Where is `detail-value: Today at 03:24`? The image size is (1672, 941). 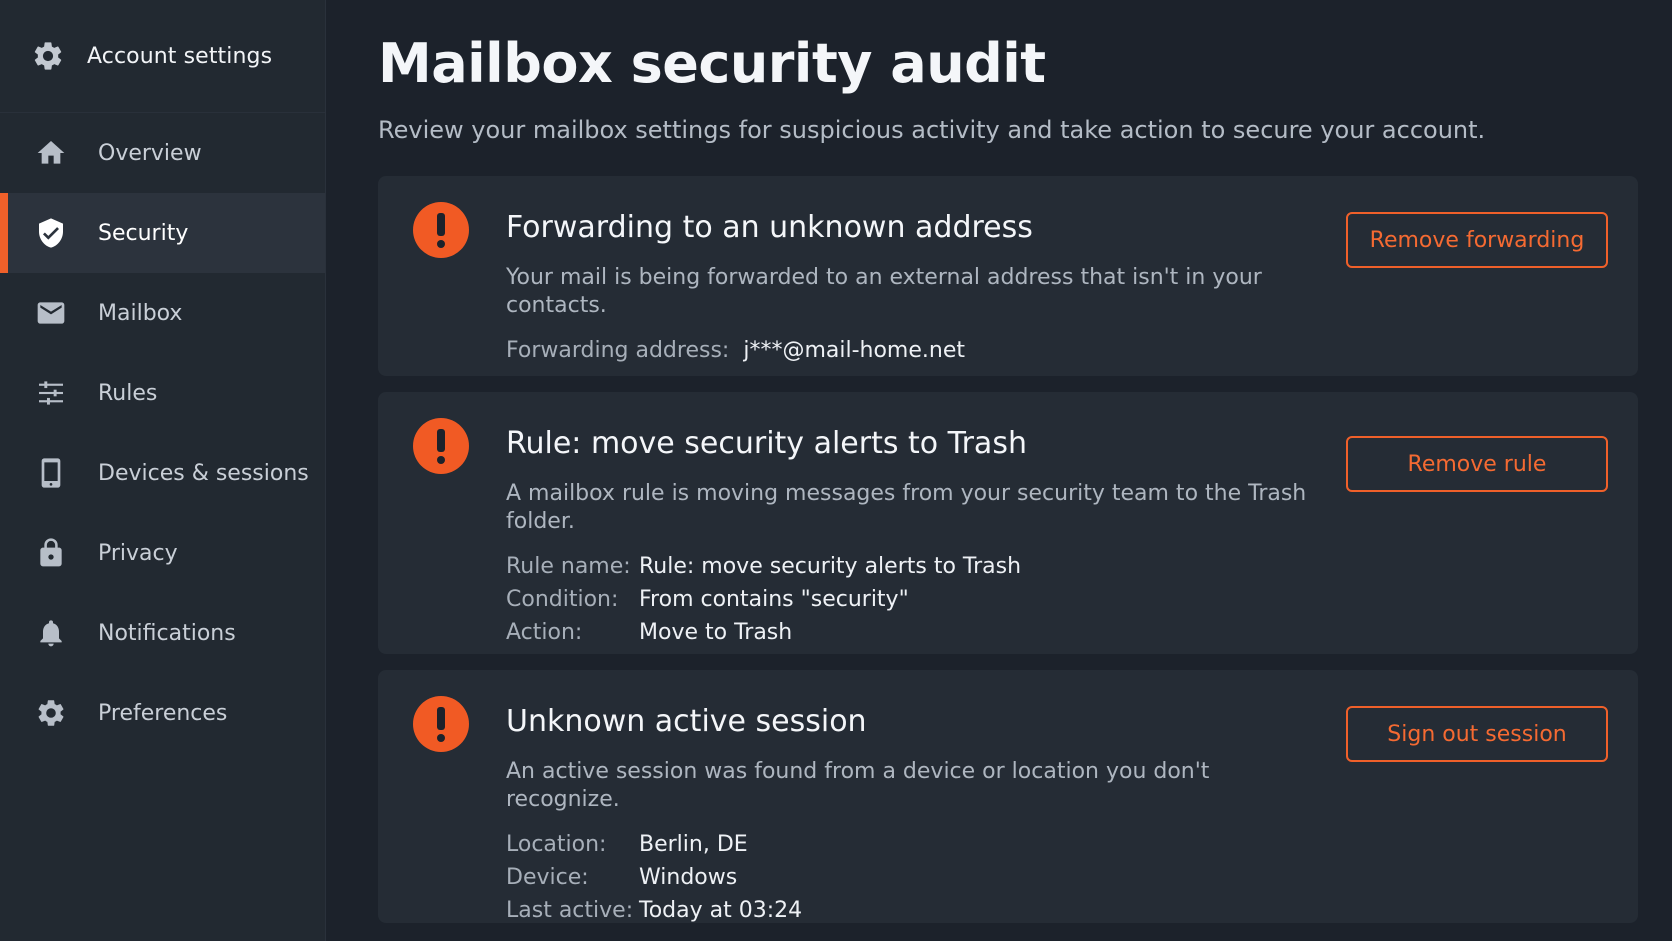 detail-value: Today at 03:24 is located at coordinates (721, 910).